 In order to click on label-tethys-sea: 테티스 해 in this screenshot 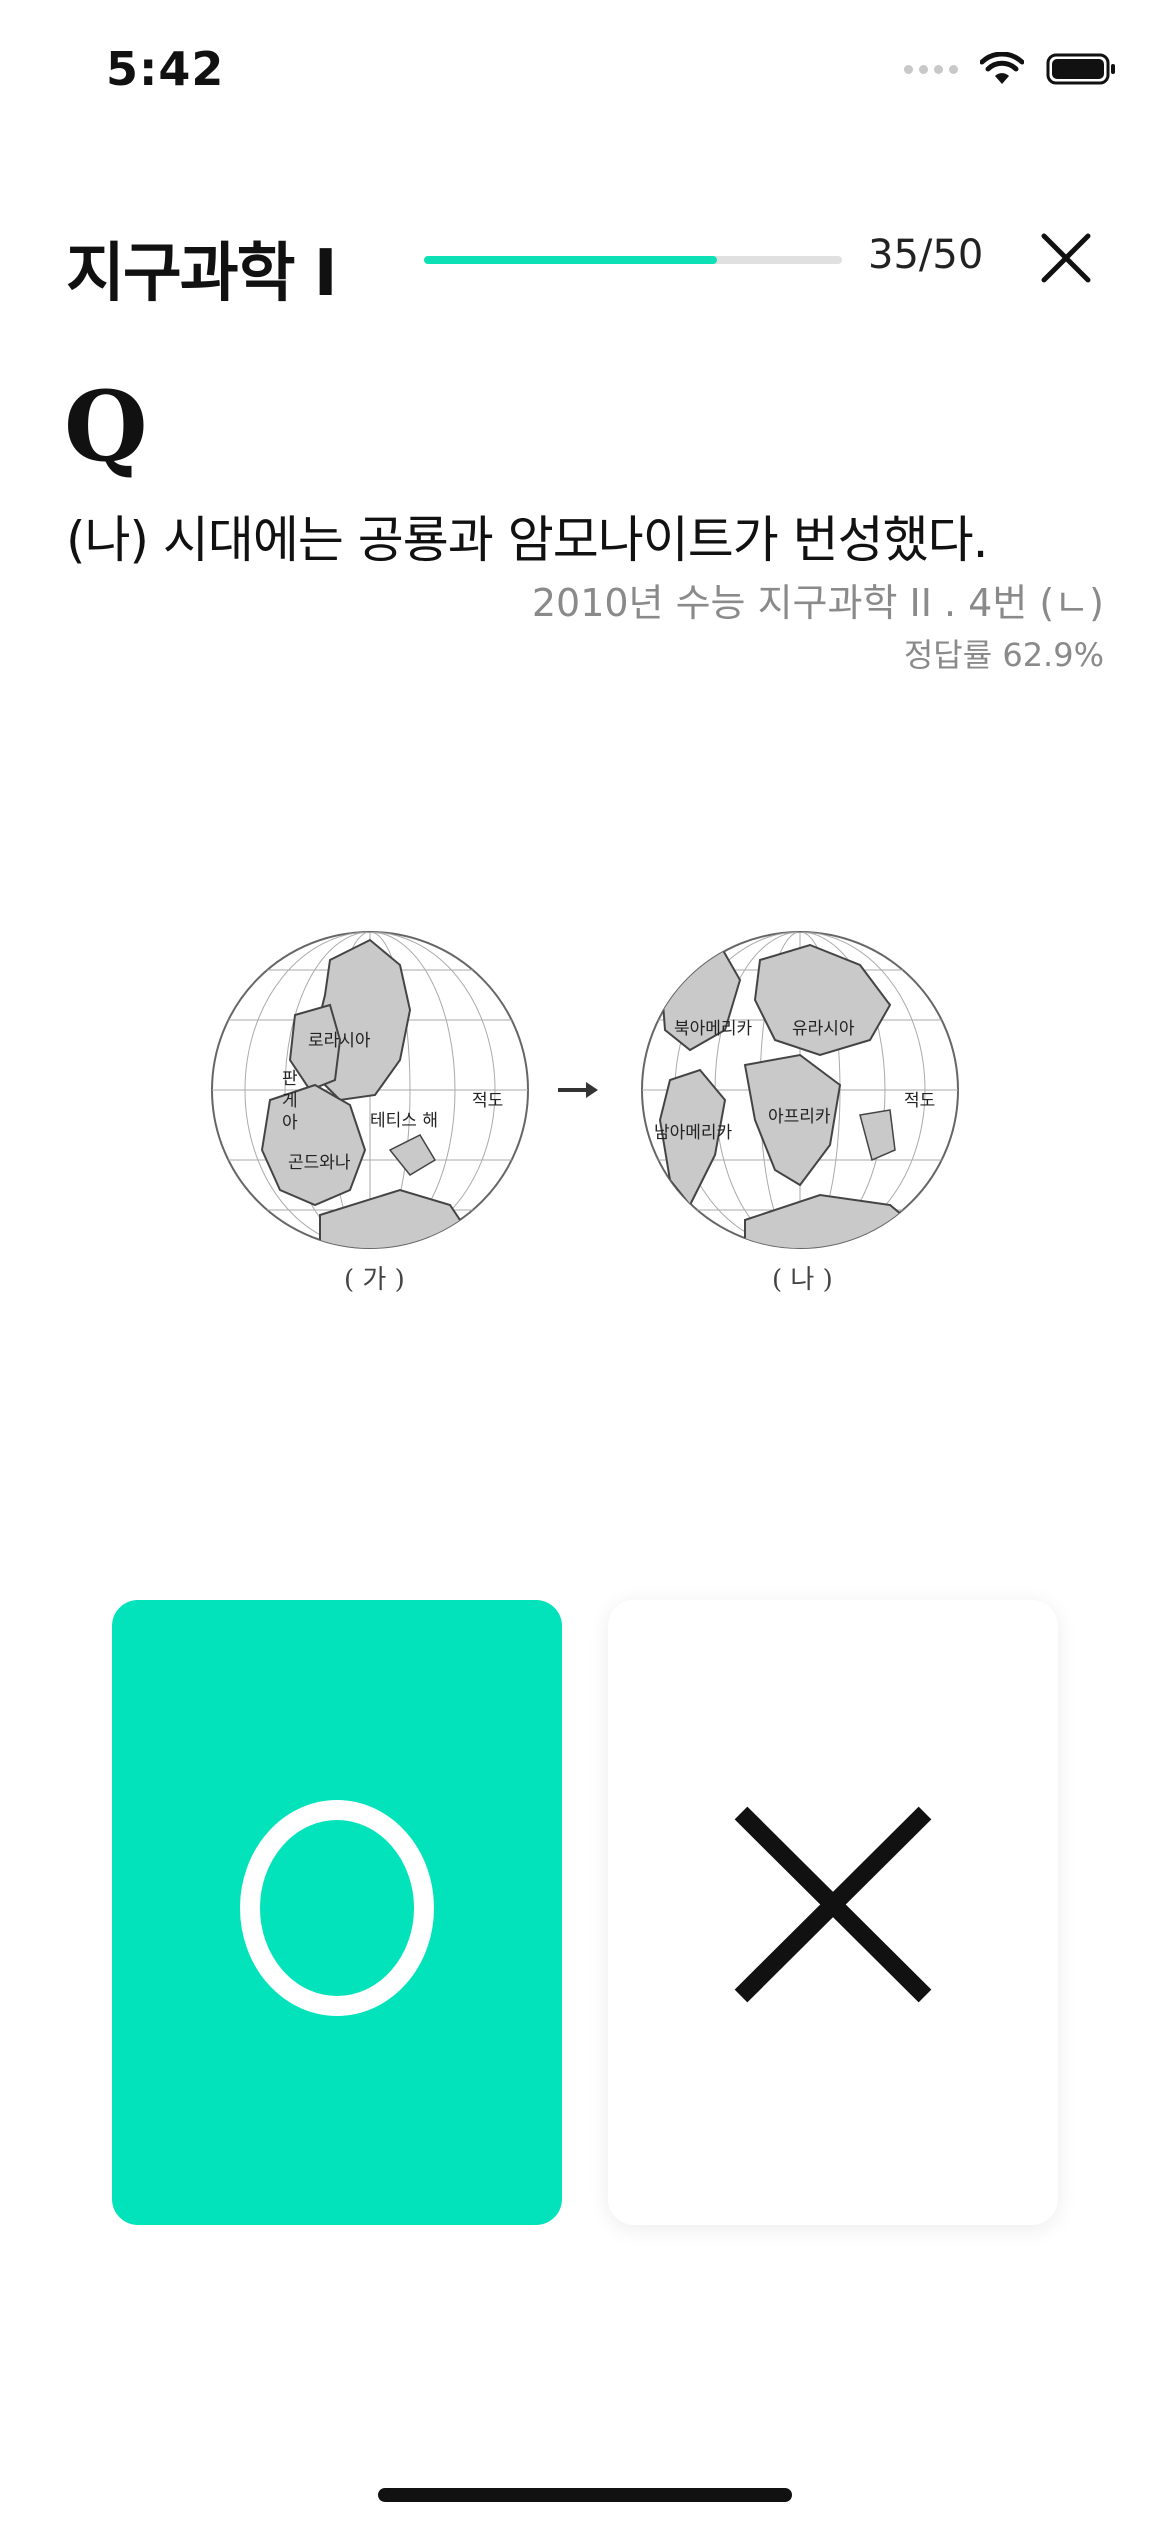, I will do `click(404, 1121)`.